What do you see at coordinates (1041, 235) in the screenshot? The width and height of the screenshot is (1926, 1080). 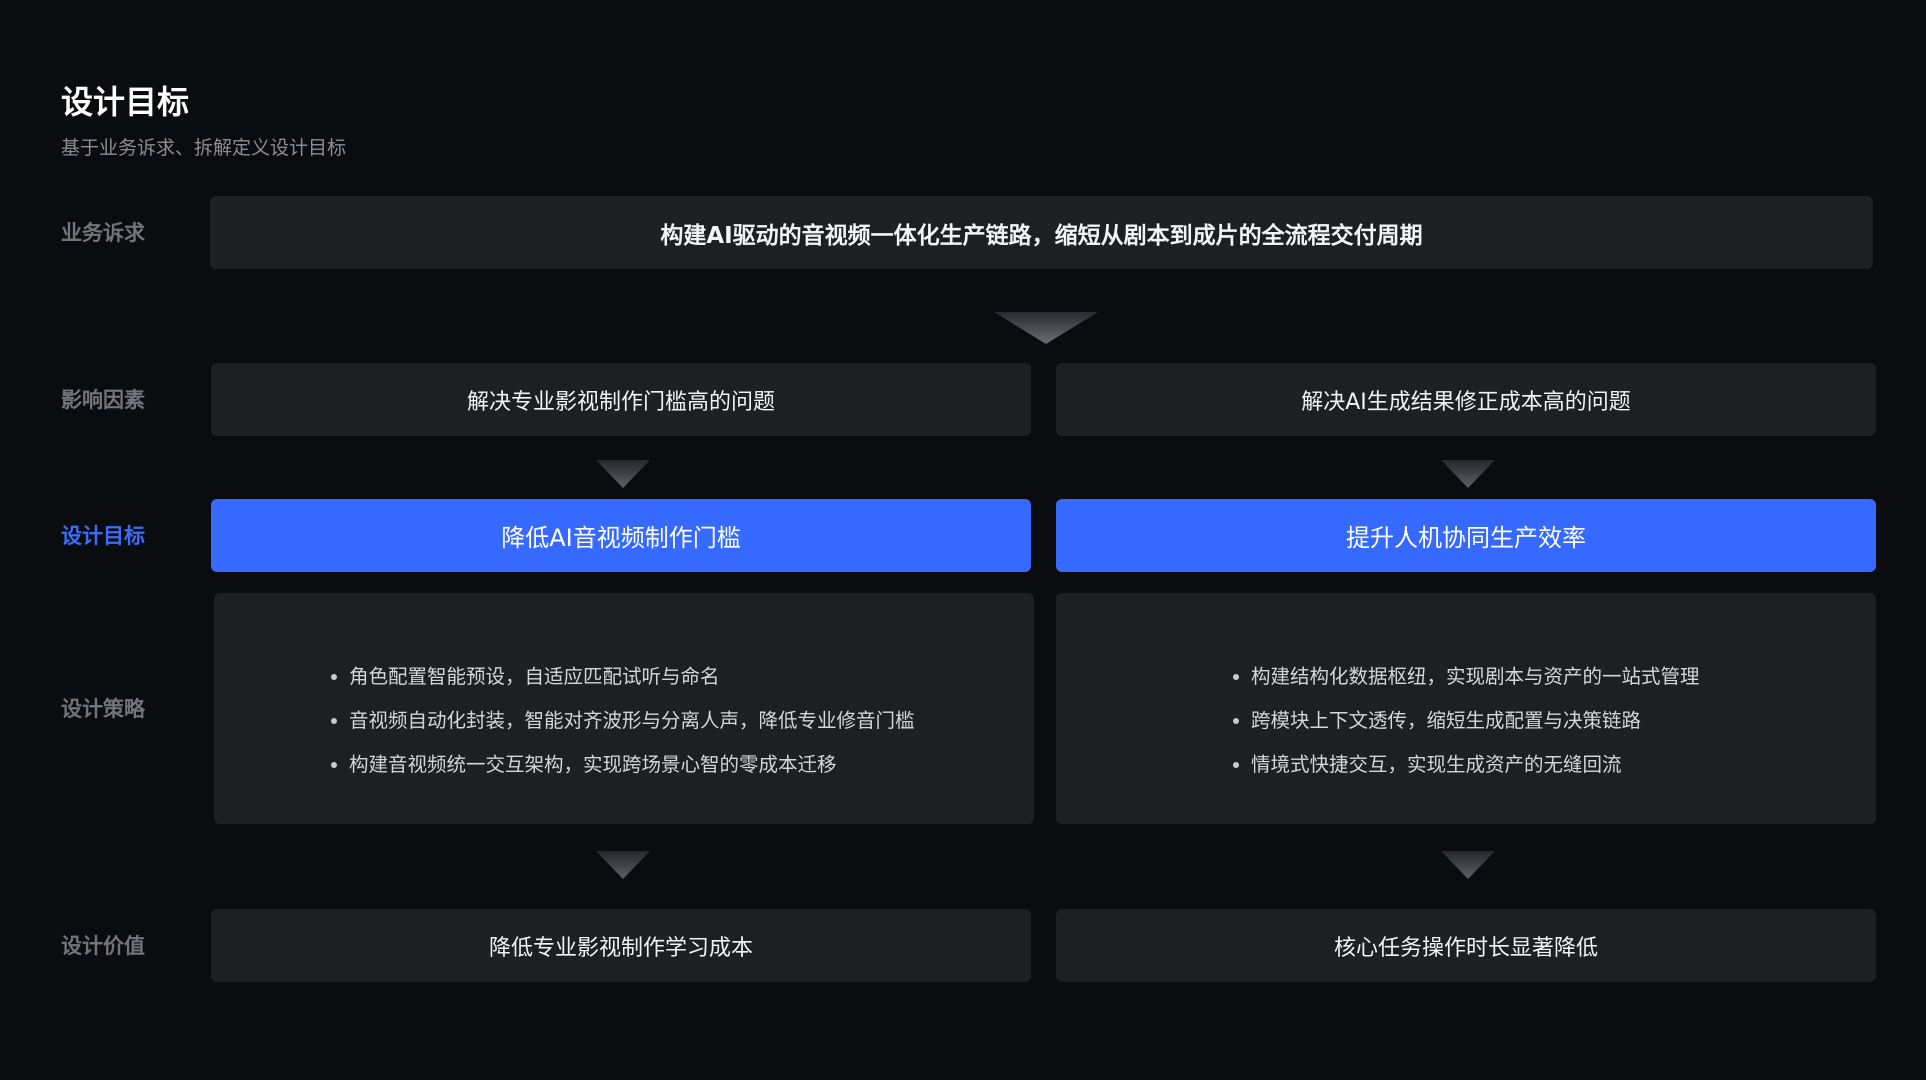 I see `business-requirement-text: 构建AI驱动的音视频一体化生产链路，缩短从剧本到成片的全流程交付周期` at bounding box center [1041, 235].